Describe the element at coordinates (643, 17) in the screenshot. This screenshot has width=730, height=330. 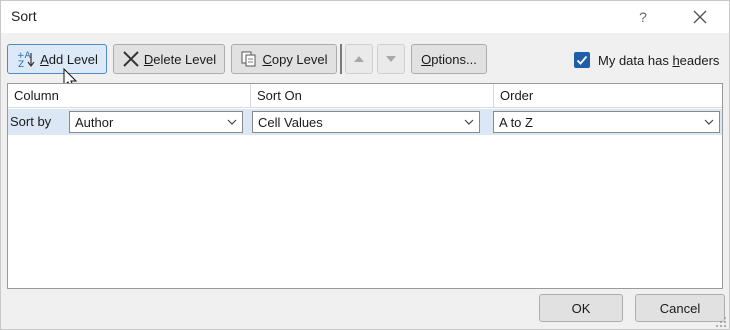
I see `help-button: ?` at that location.